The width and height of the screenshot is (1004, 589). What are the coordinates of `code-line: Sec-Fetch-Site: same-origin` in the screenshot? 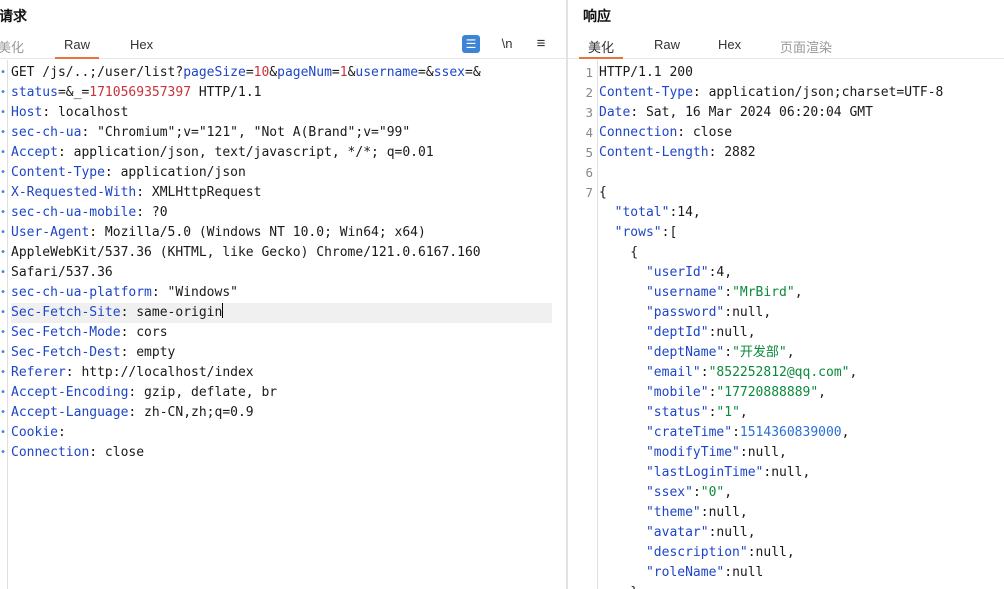 It's located at (281, 313).